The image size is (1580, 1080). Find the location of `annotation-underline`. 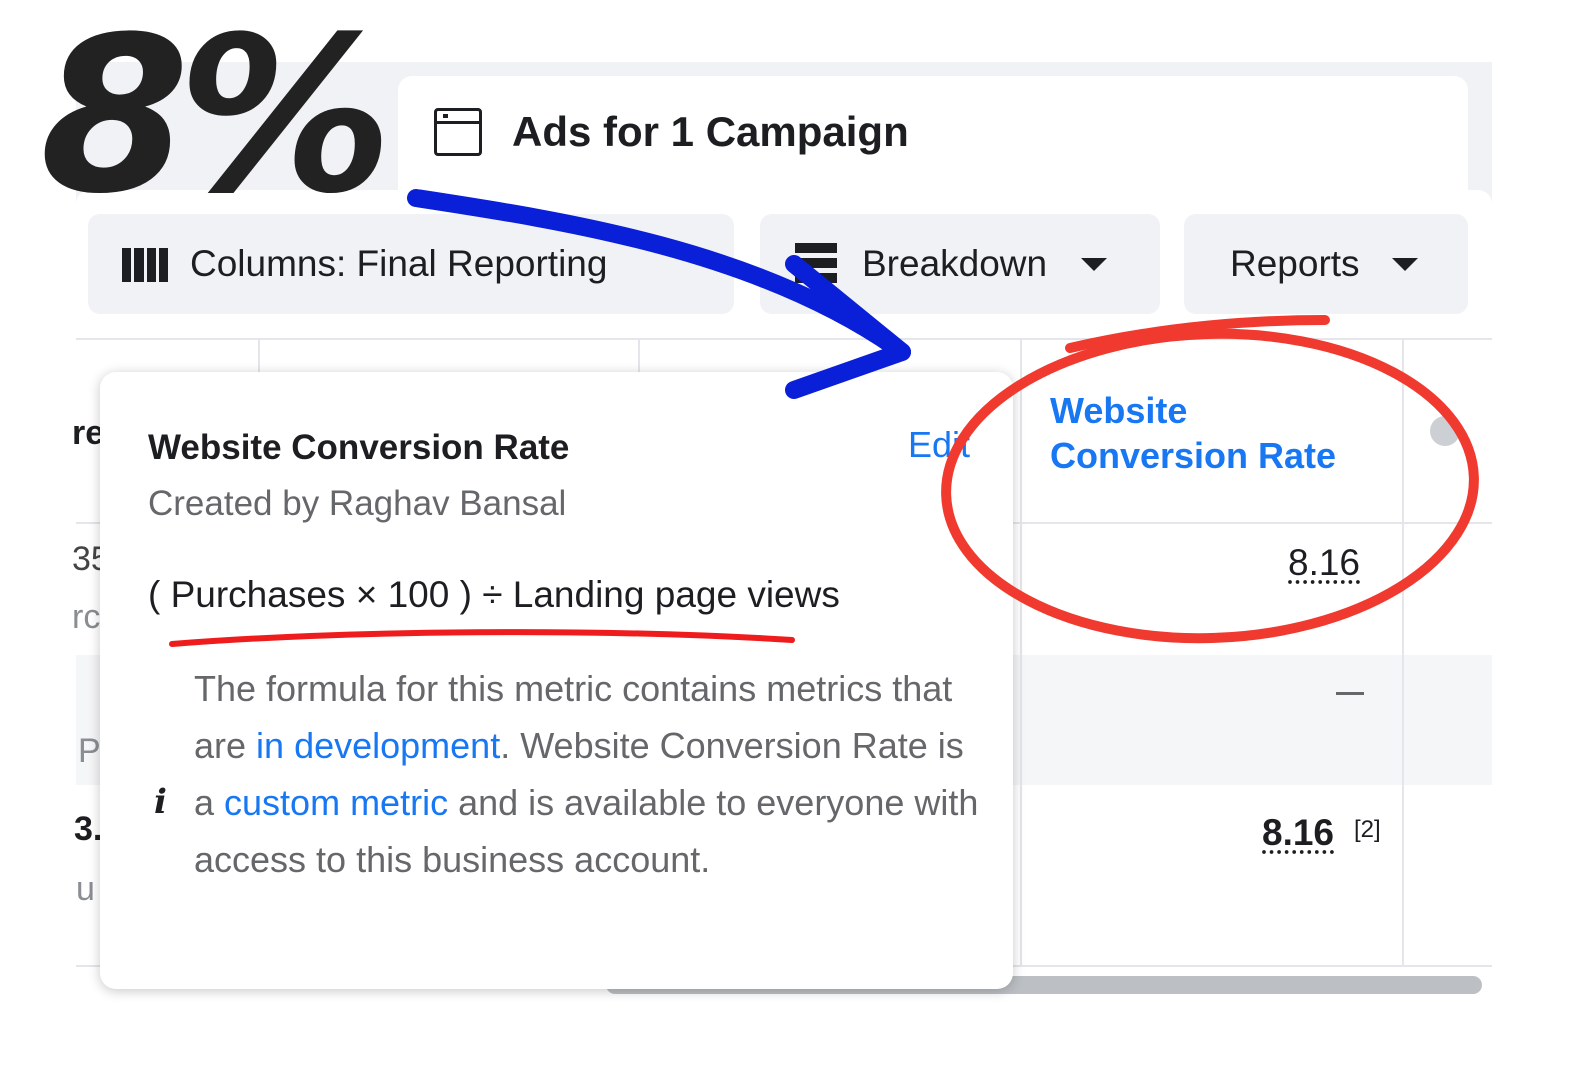

annotation-underline is located at coordinates (482, 638).